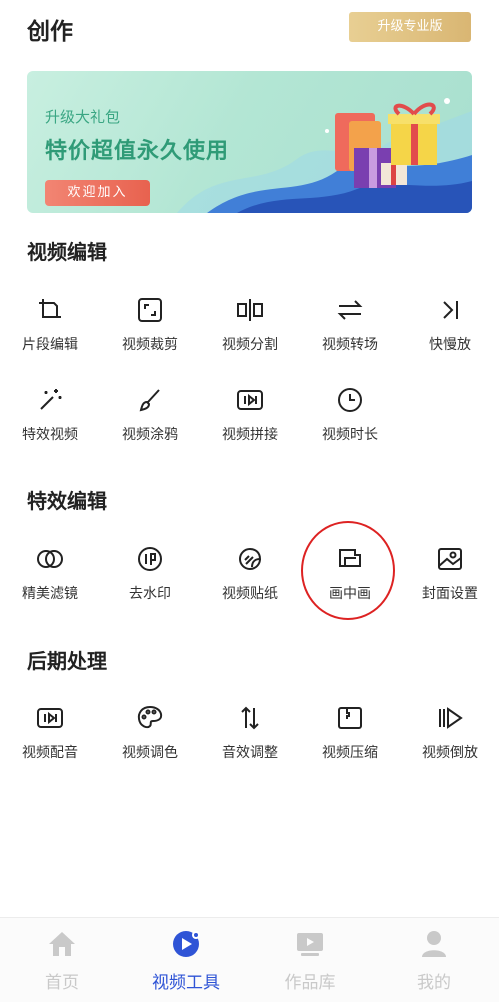 The width and height of the screenshot is (499, 1002). What do you see at coordinates (449, 744) in the screenshot?
I see `tool-video-reverse: 视频倒放` at bounding box center [449, 744].